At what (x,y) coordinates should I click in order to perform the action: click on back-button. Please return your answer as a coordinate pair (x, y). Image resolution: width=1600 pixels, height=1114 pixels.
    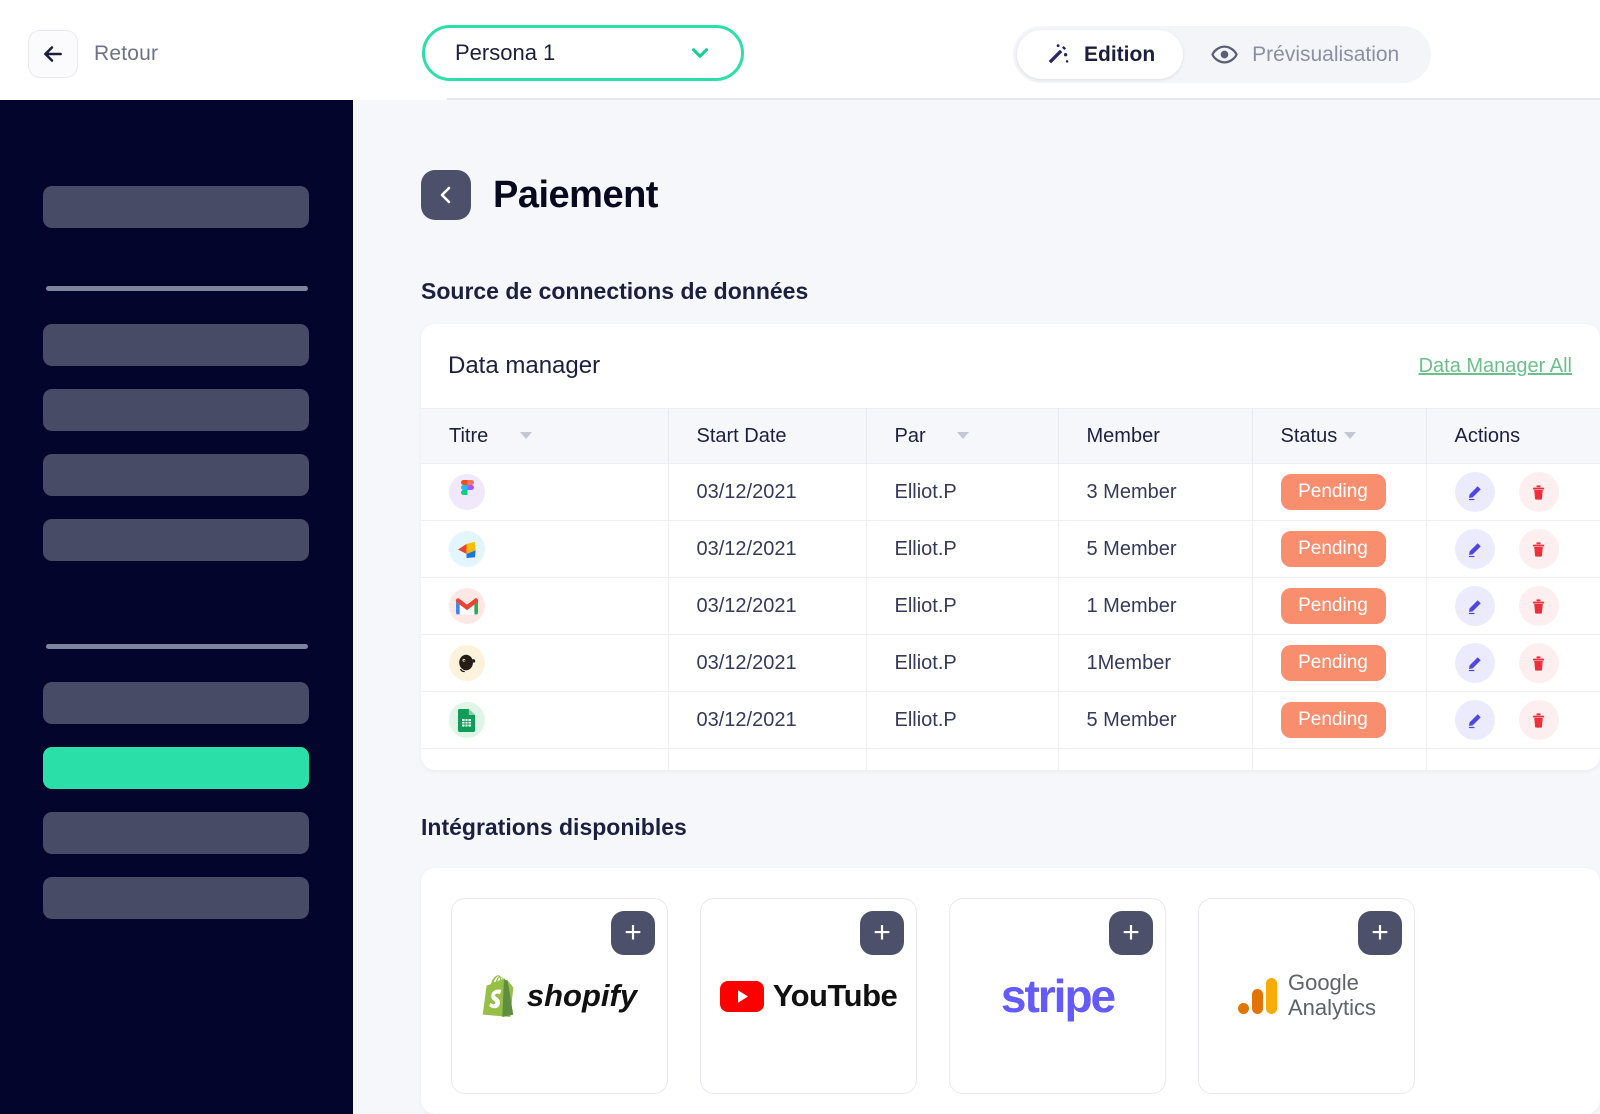
    Looking at the image, I should click on (53, 54).